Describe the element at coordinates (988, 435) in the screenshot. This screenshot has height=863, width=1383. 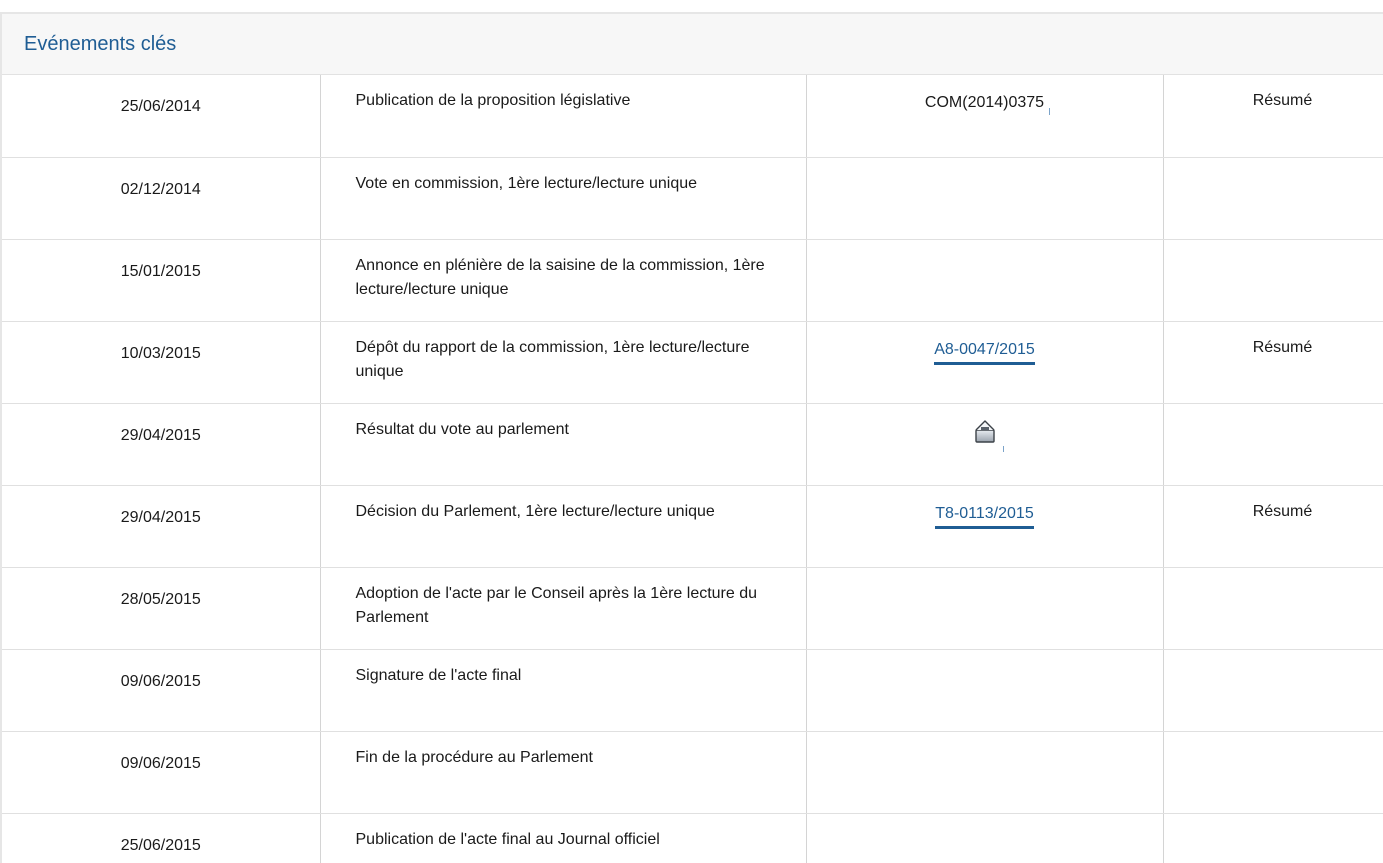
I see `ballot-box-icon` at that location.